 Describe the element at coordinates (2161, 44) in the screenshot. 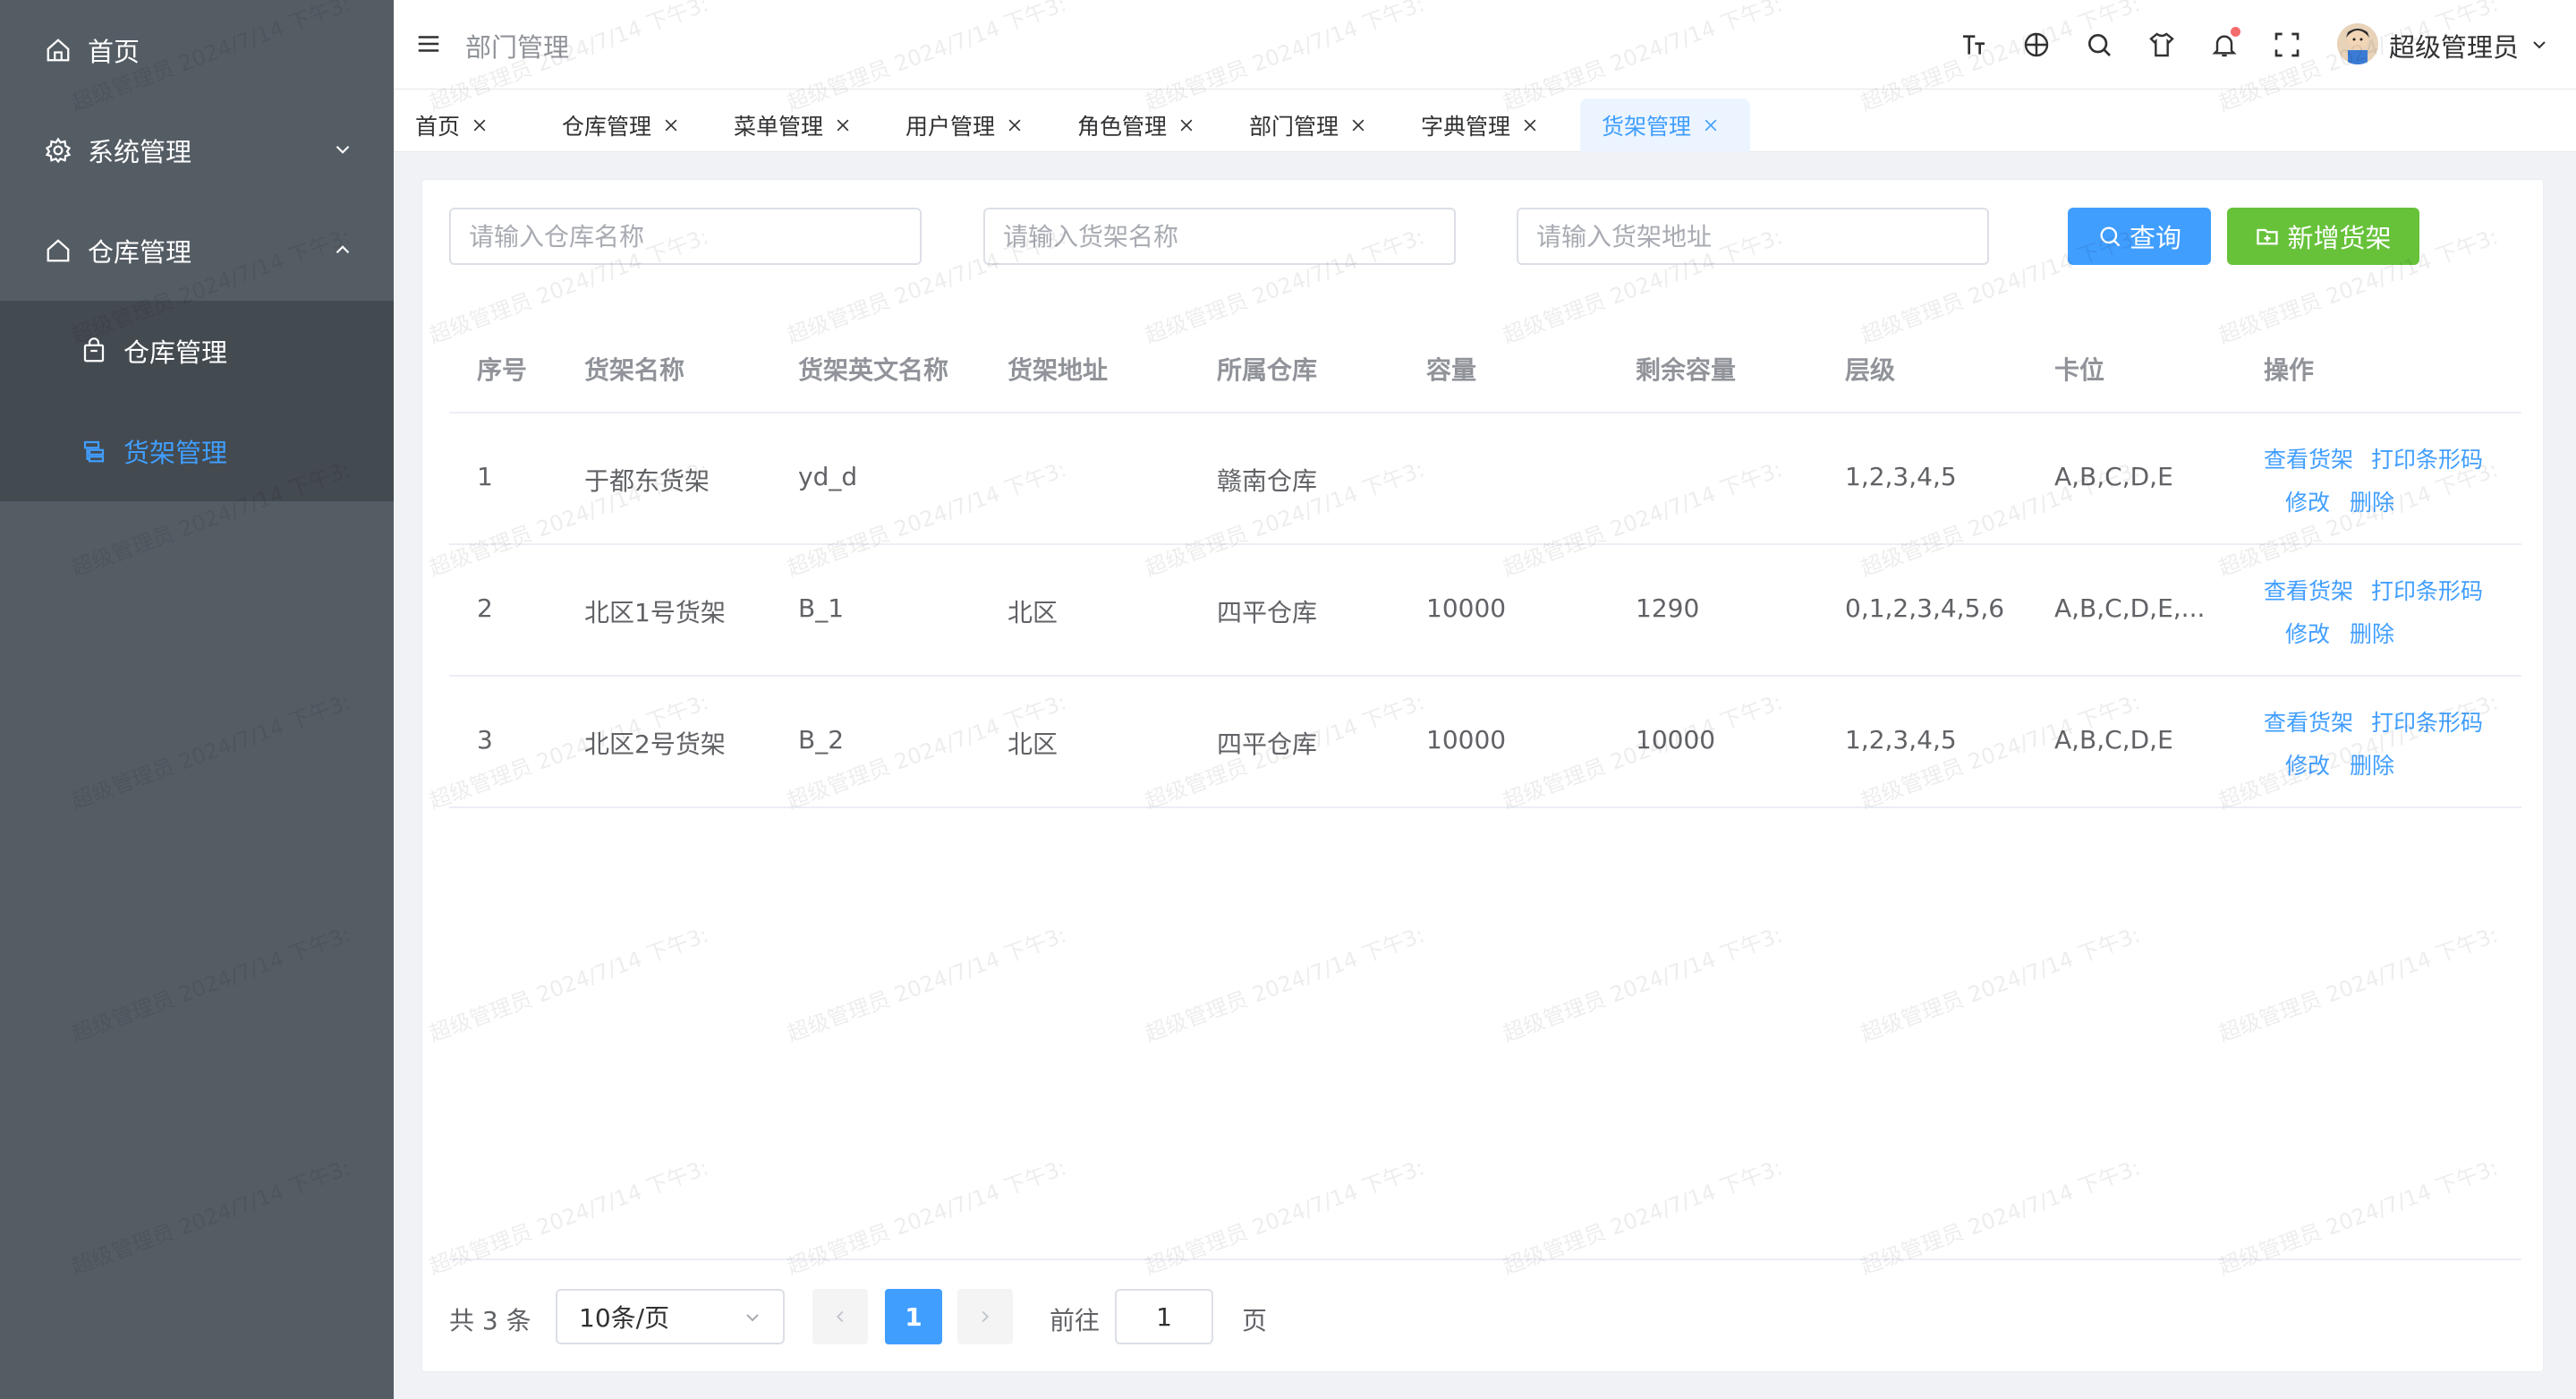

I see `theme-shirt-icon` at that location.